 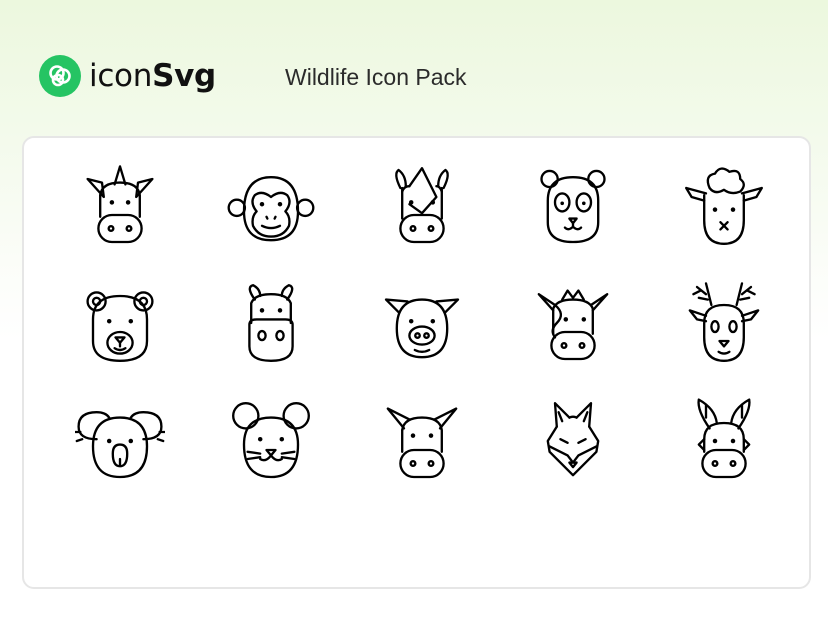 I want to click on hippo-icon, so click(x=271, y=323).